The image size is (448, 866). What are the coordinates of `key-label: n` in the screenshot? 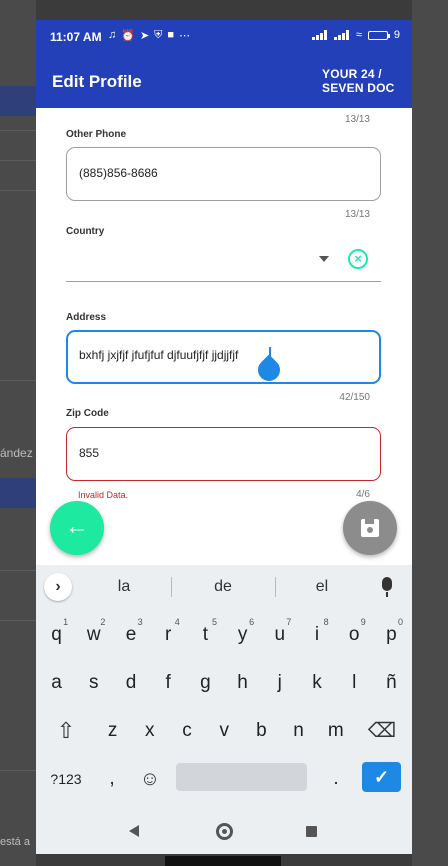 It's located at (298, 730).